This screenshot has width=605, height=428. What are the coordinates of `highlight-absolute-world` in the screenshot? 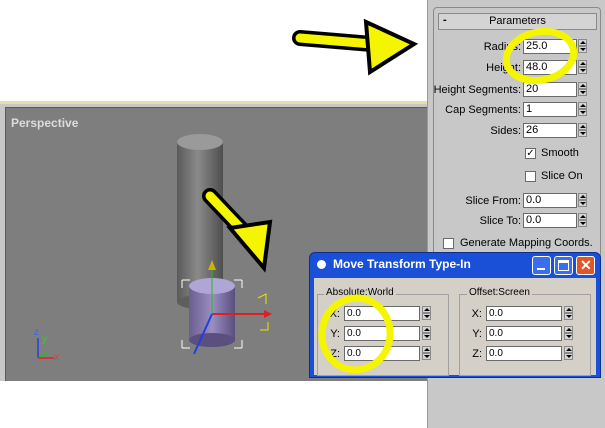 It's located at (356, 334).